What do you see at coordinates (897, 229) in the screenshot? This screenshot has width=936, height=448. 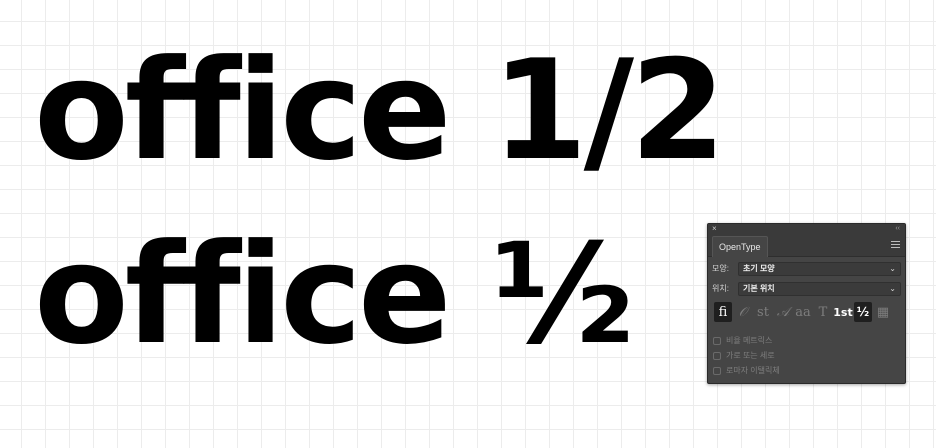 I see `collapse-icon: ‹‹` at bounding box center [897, 229].